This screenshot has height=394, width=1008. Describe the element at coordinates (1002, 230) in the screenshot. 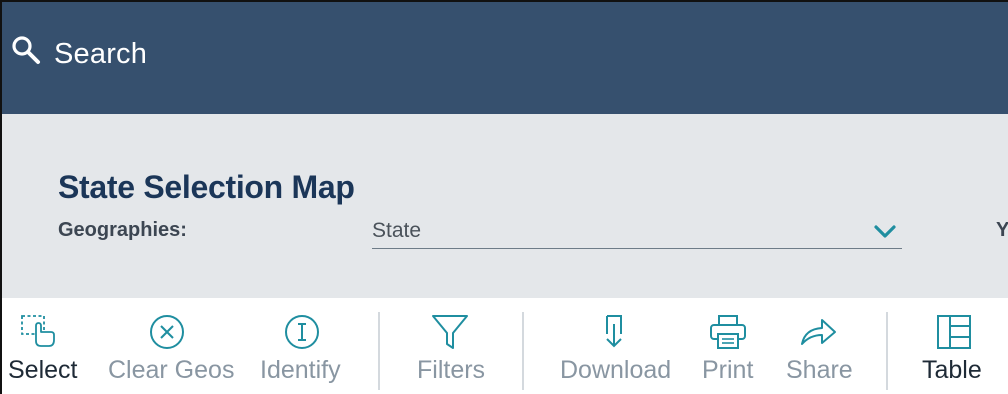

I see `next-field-label: Y` at that location.